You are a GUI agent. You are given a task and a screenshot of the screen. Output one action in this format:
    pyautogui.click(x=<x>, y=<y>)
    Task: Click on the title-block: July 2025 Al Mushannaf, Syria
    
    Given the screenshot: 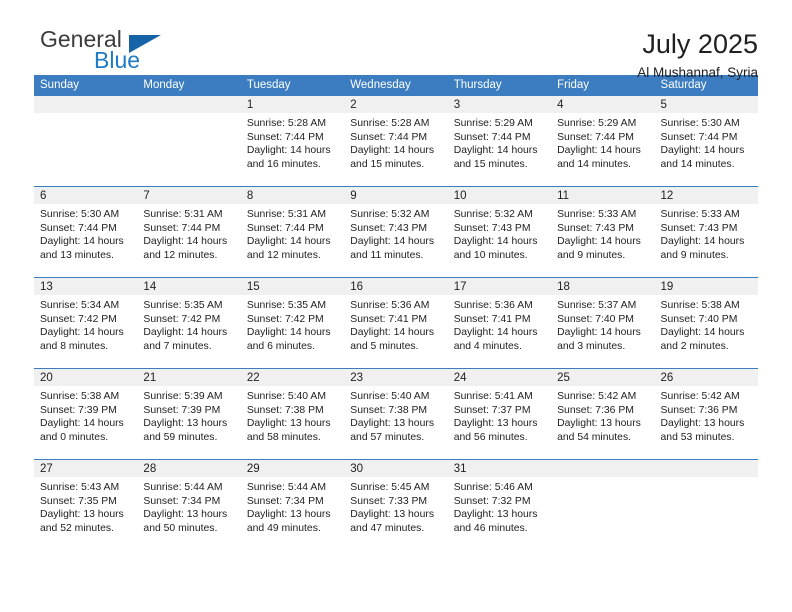 What is the action you would take?
    pyautogui.click(x=697, y=54)
    